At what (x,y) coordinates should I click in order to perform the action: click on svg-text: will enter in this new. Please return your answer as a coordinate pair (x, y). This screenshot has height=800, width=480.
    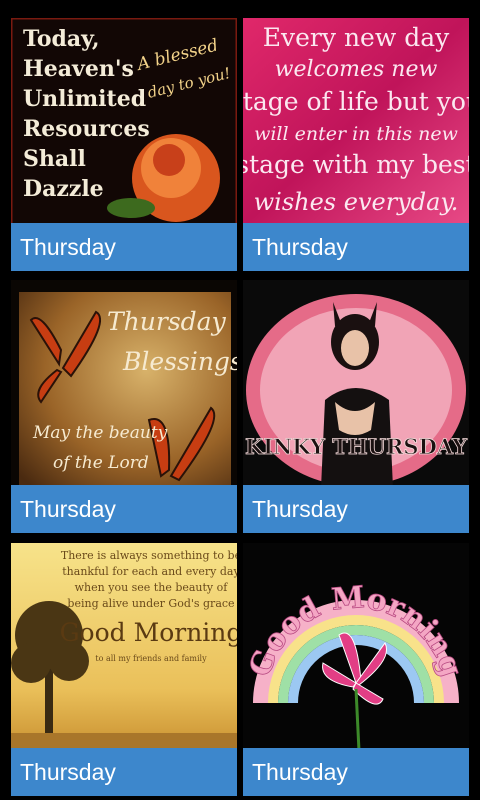
    Looking at the image, I should click on (356, 134).